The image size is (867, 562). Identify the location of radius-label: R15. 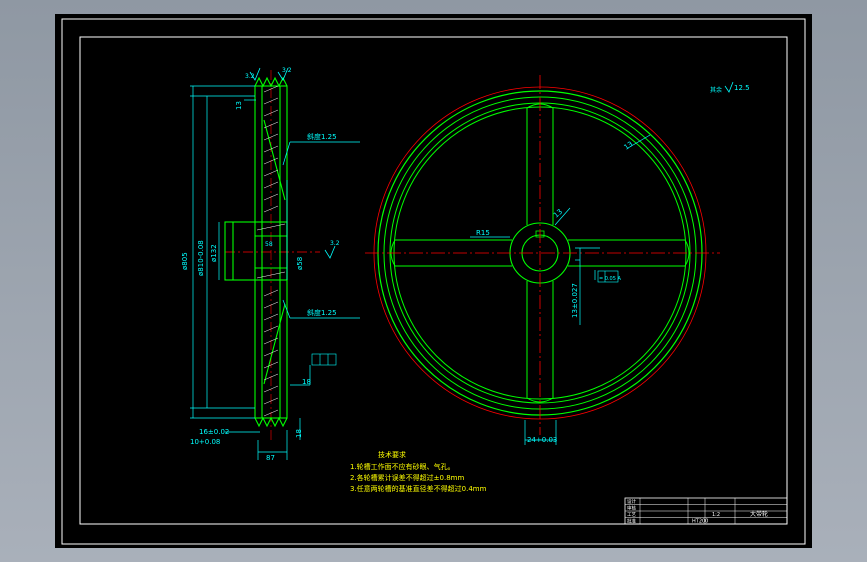
(483, 233).